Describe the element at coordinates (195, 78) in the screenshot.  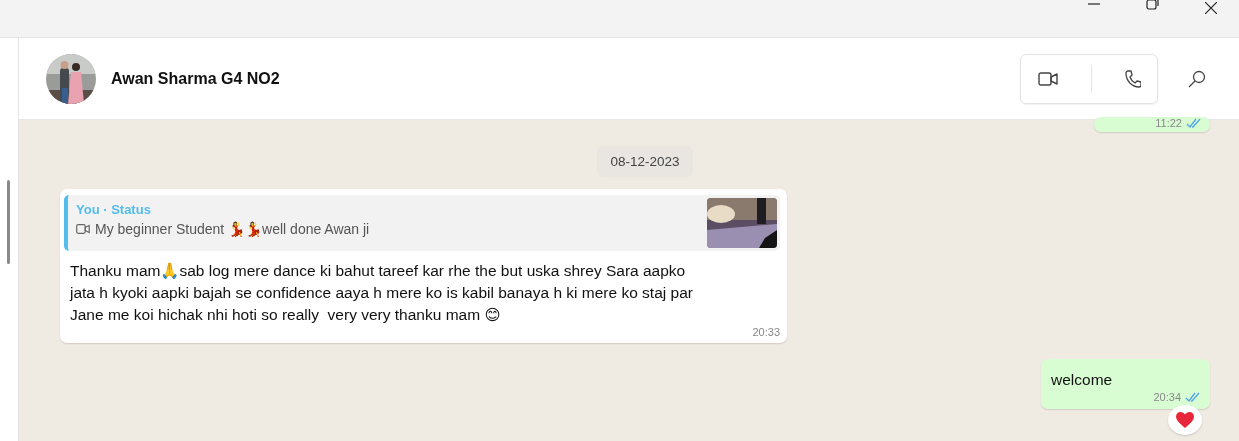
I see `contact-name: Awan Sharma G4 NO2` at that location.